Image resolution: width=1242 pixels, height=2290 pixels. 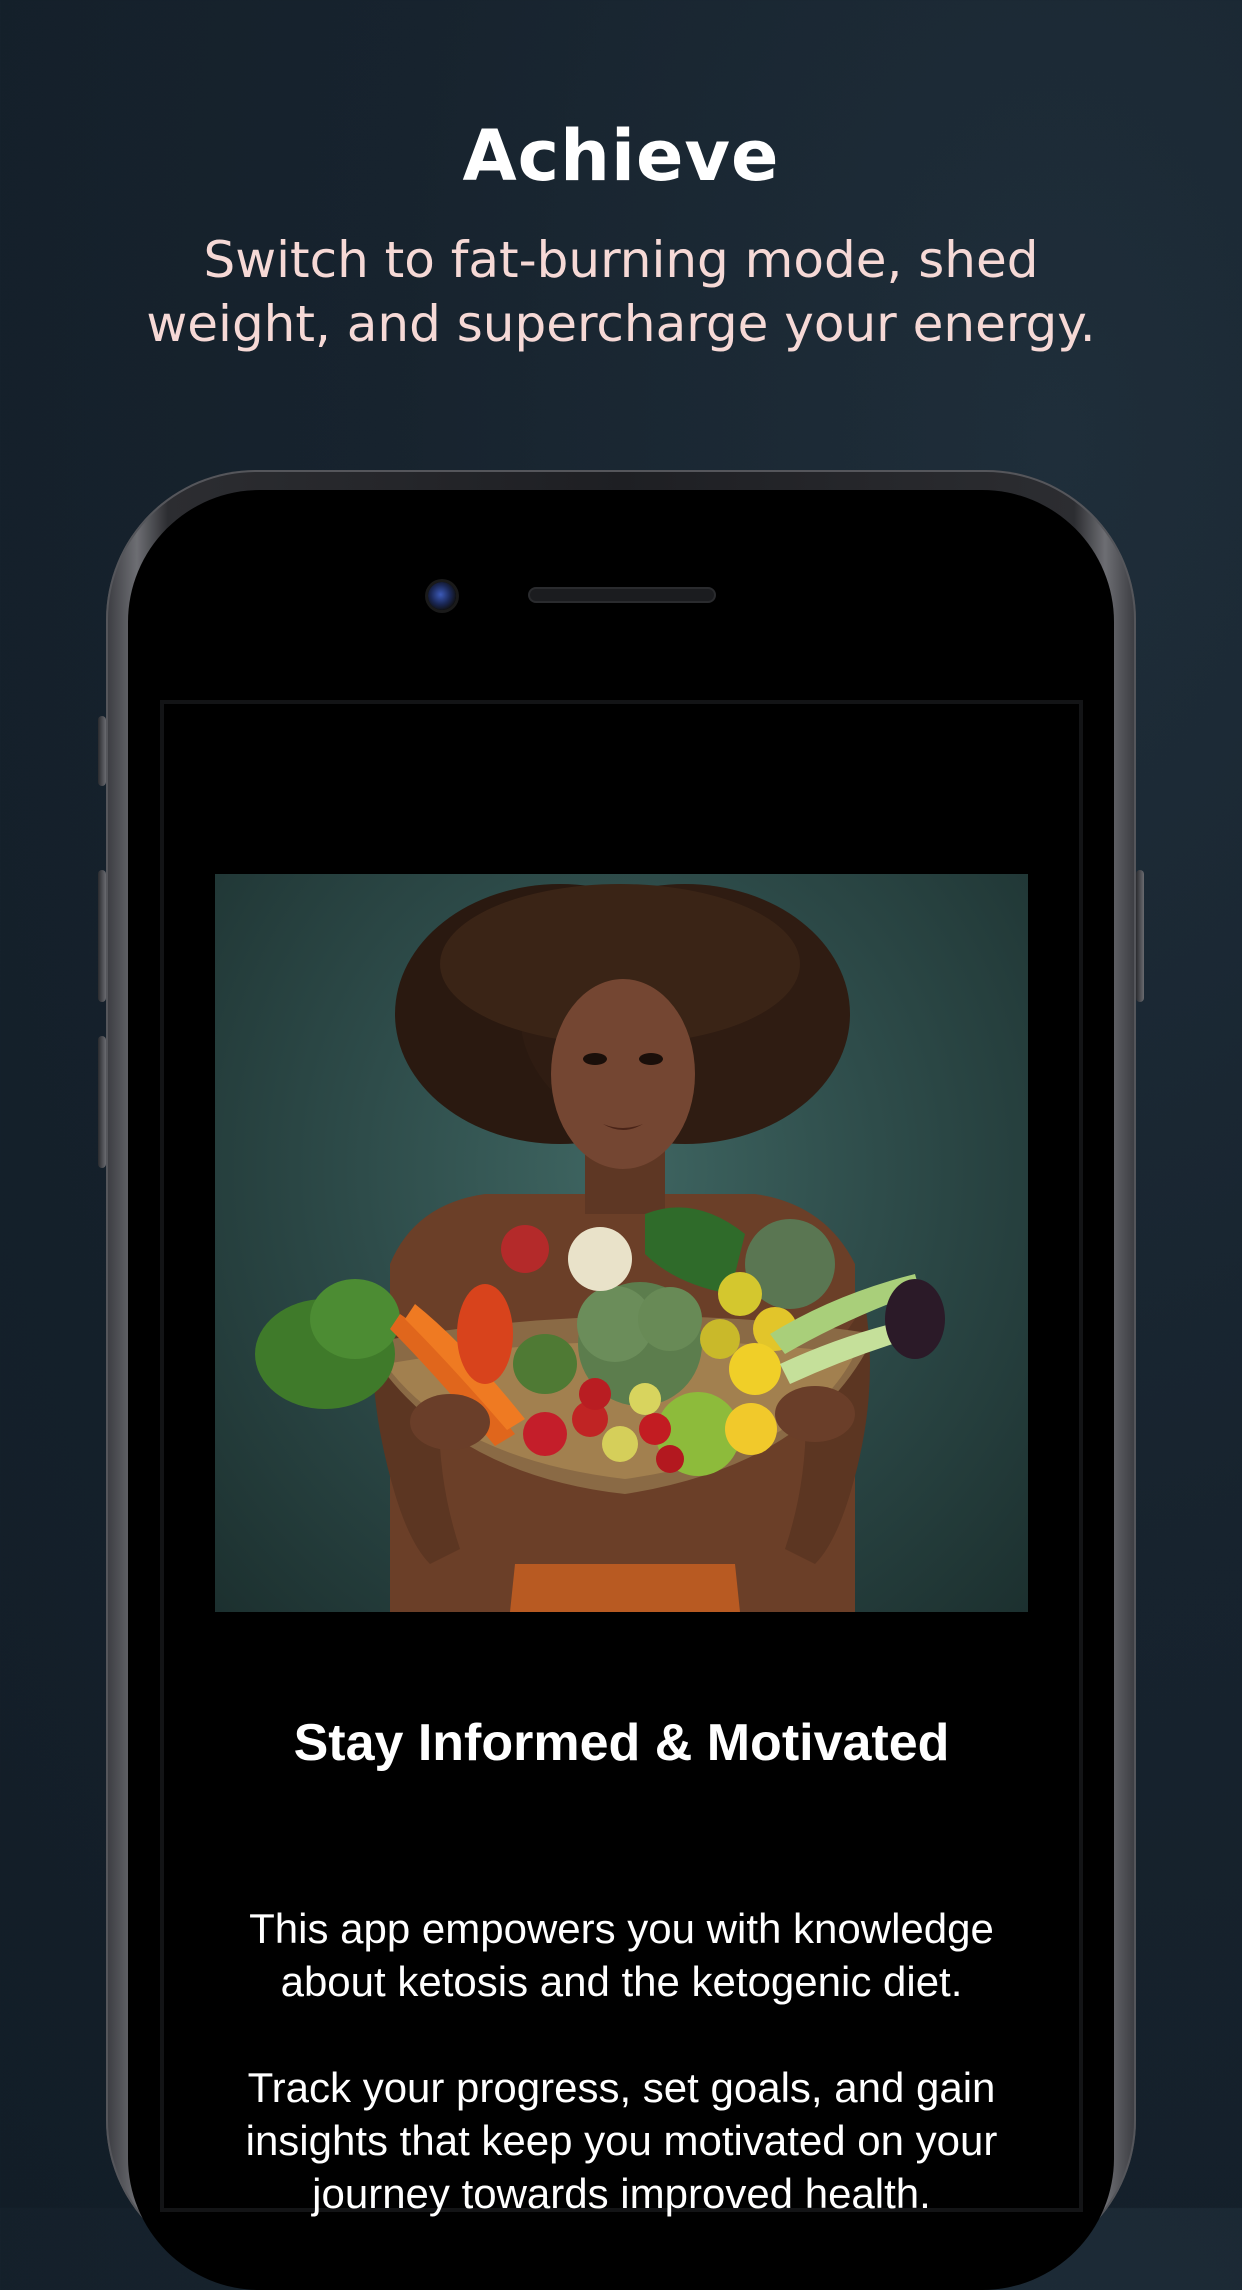 I want to click on earpiece-speaker, so click(x=622, y=595).